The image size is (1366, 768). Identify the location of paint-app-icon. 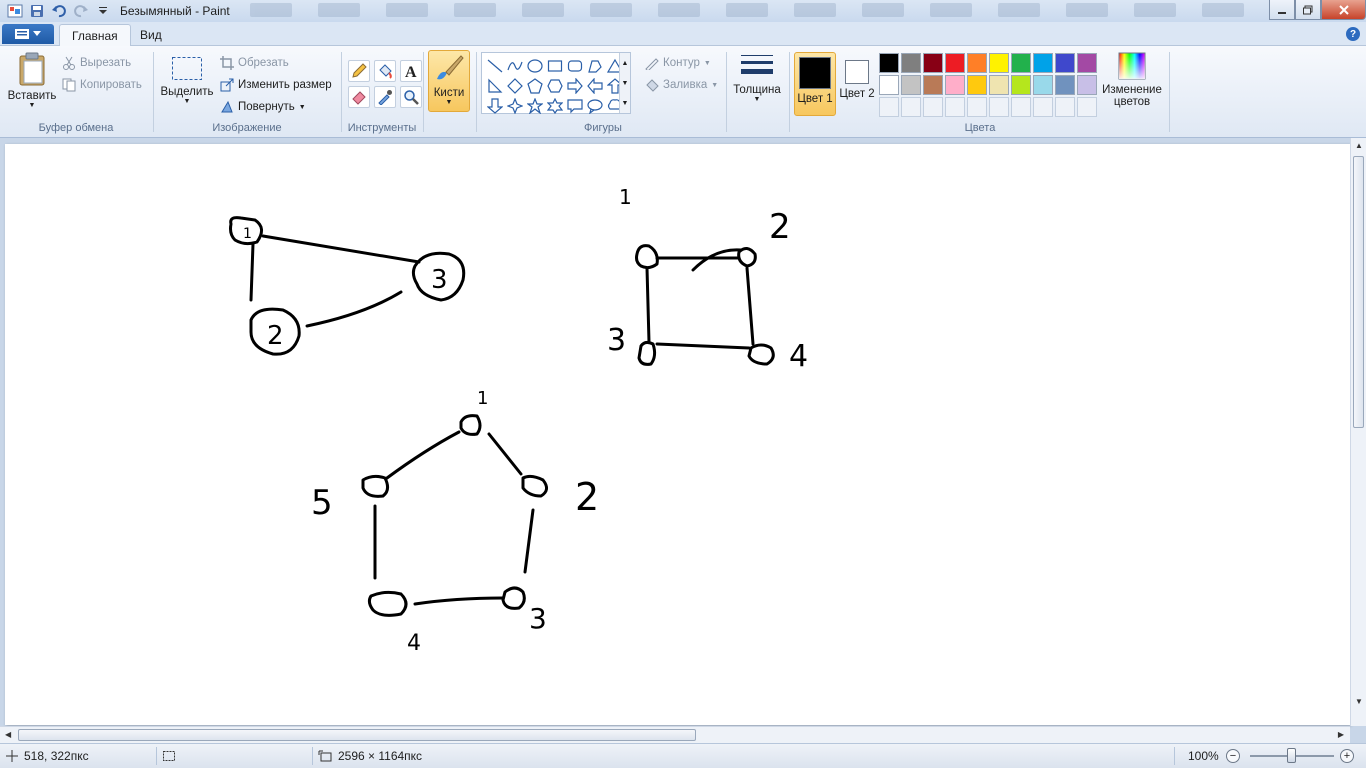
(15, 11).